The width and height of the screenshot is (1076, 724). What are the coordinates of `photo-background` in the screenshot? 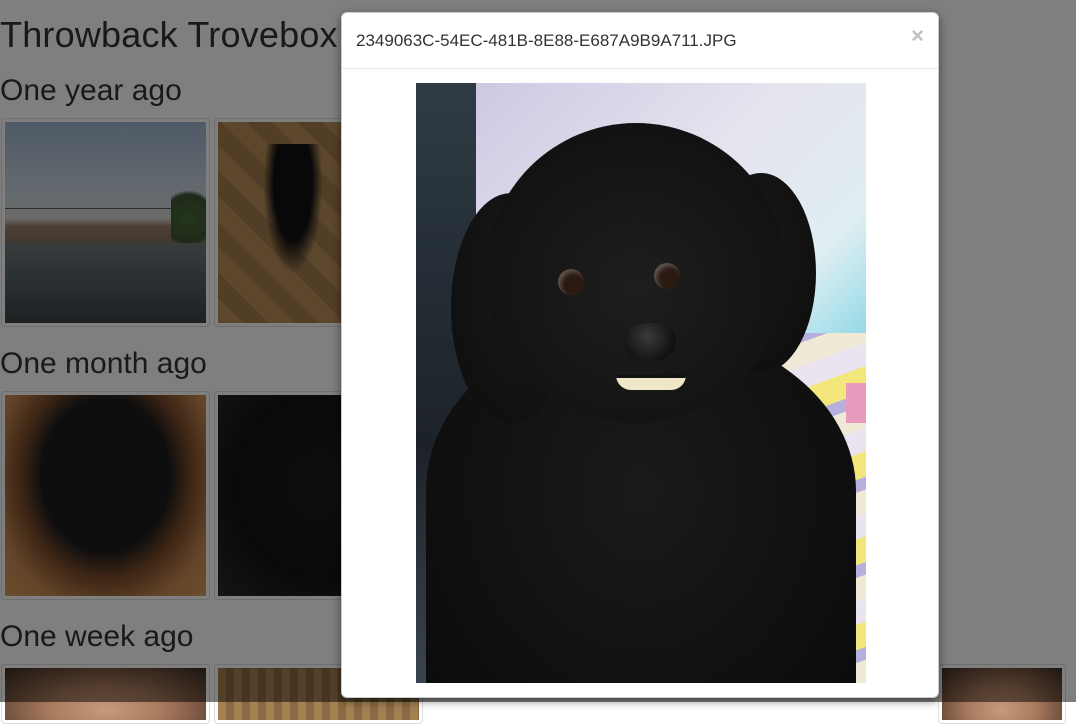 It's located at (856, 403).